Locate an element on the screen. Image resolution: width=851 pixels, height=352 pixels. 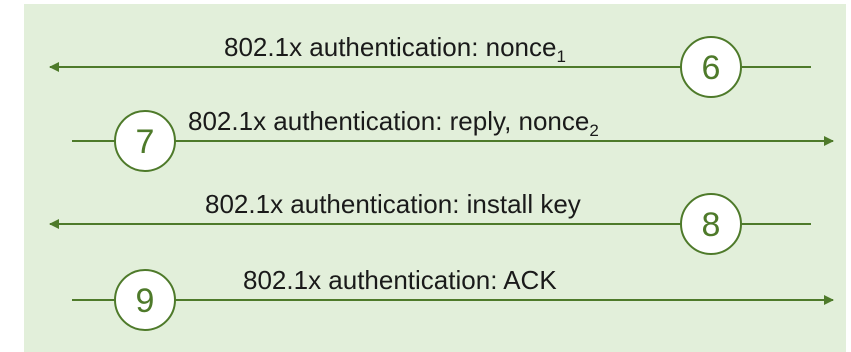
message-label: 802.1x authentication: reply, nonce2 is located at coordinates (393, 123).